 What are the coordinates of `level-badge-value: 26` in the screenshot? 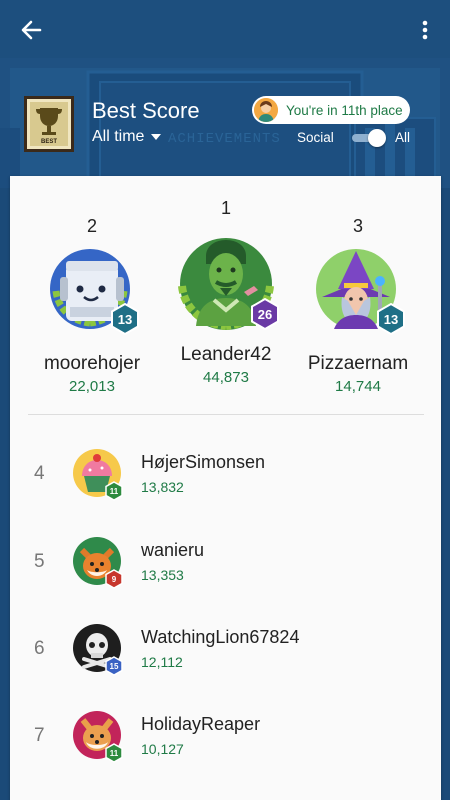 It's located at (265, 314).